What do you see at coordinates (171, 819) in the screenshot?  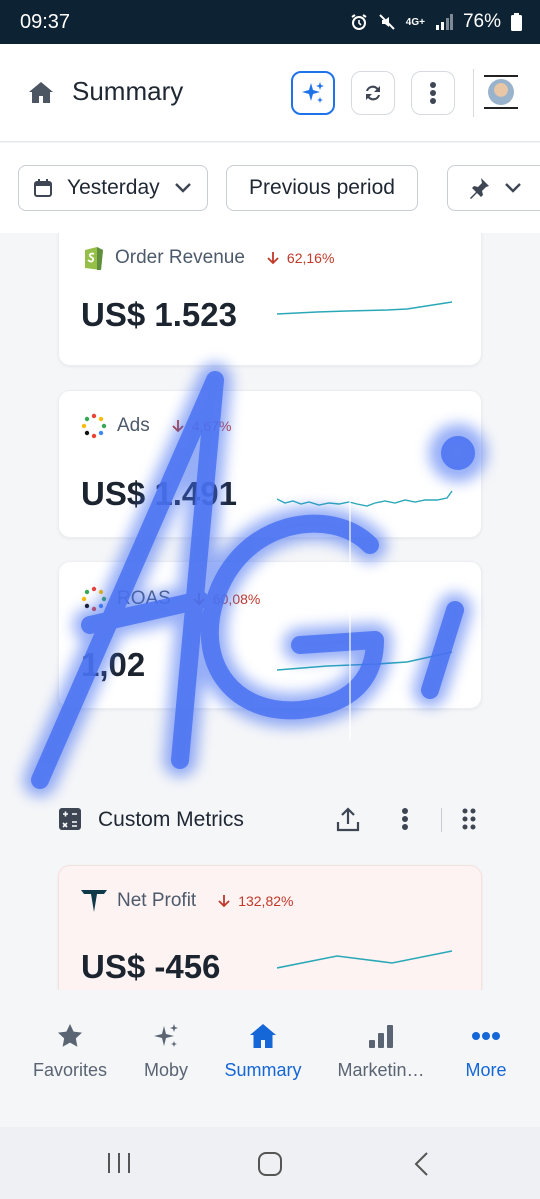 I see `section-title: Custom Metrics` at bounding box center [171, 819].